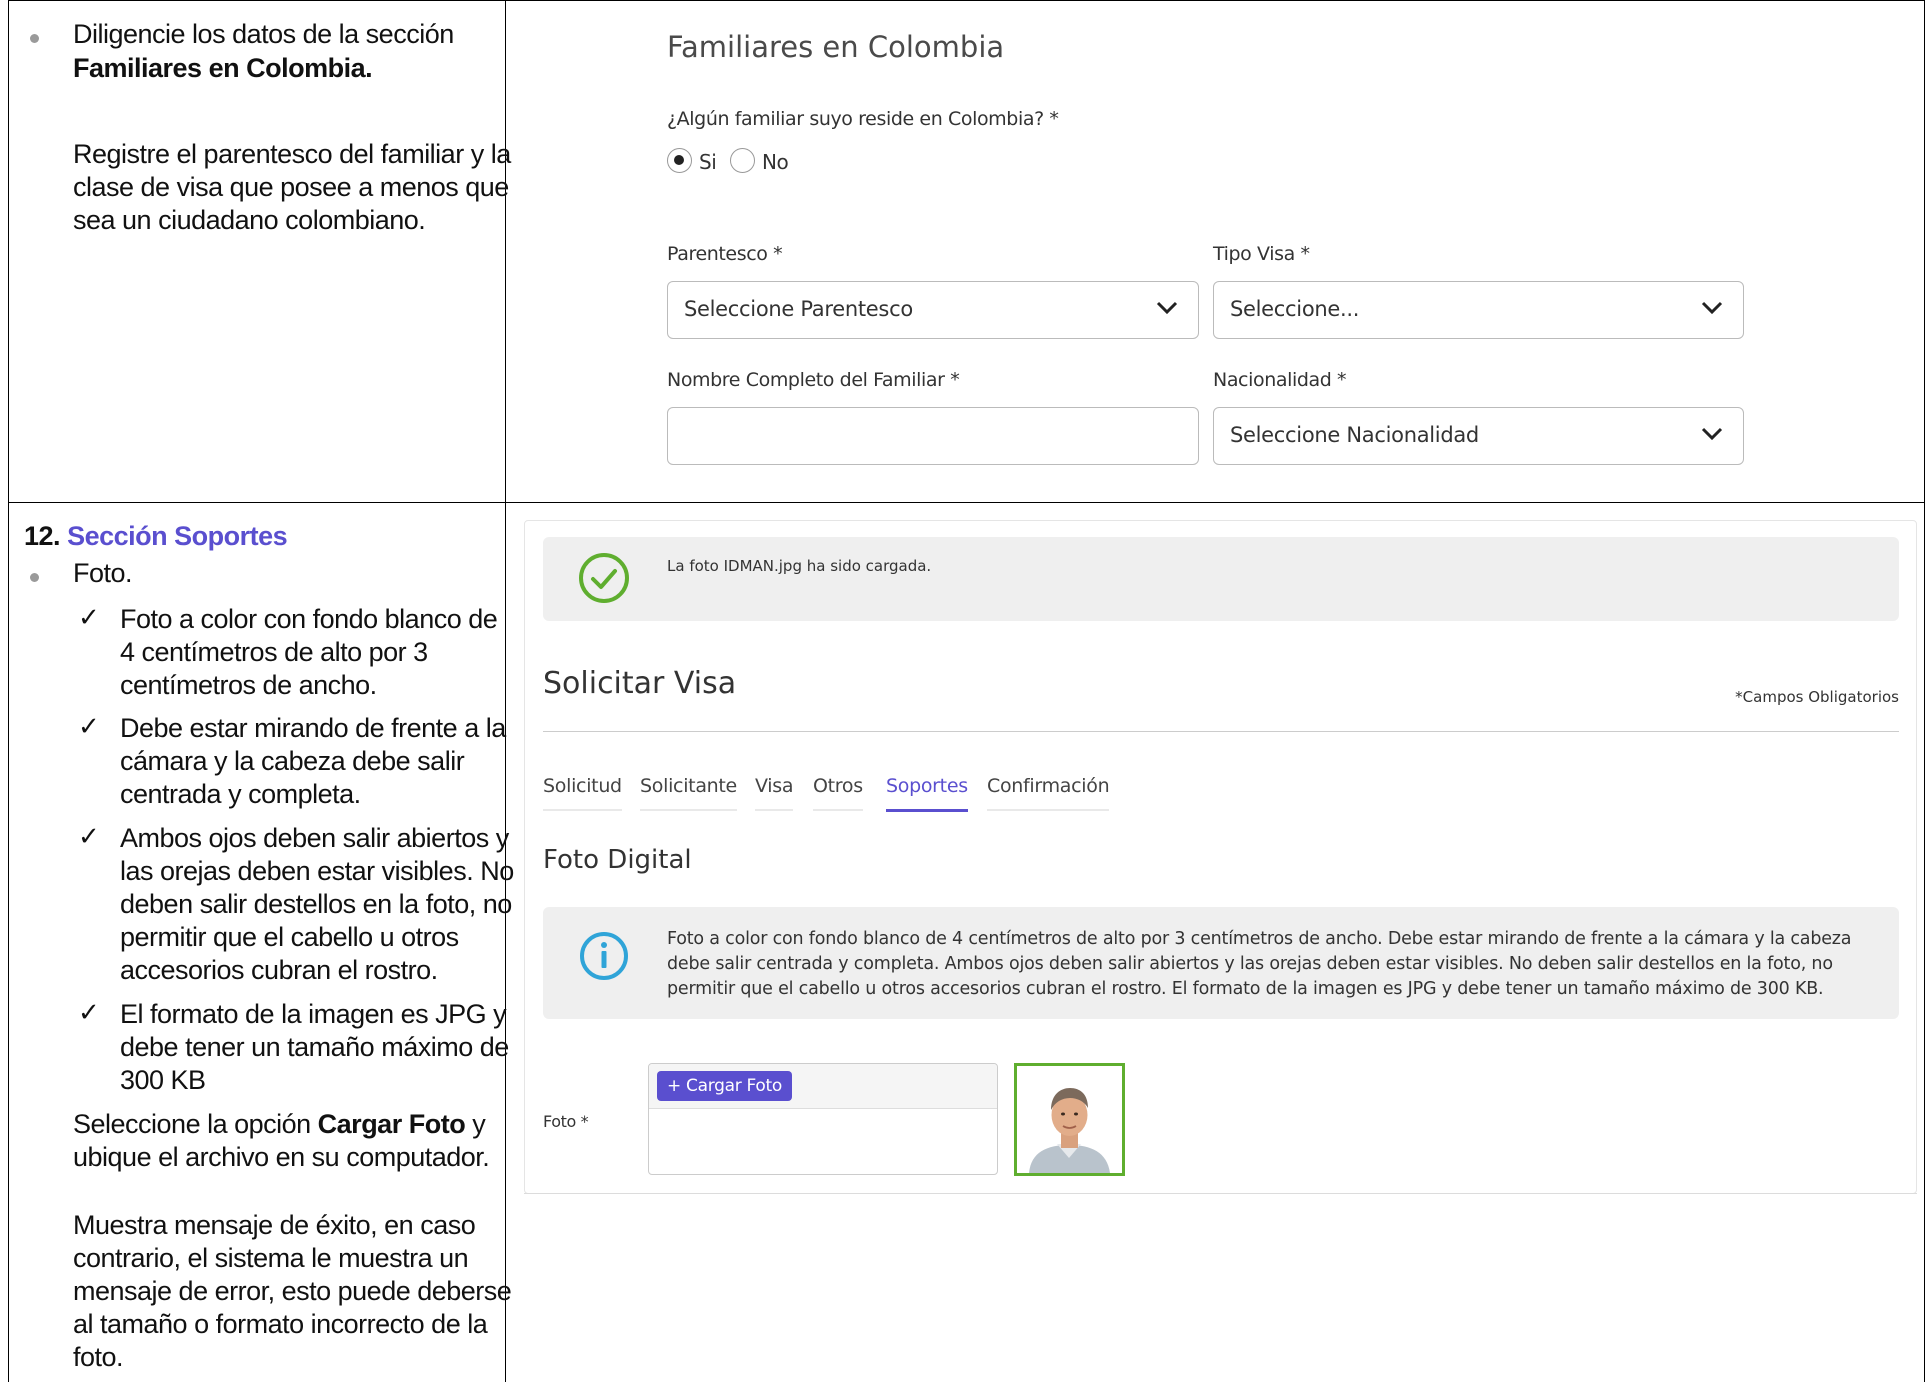  What do you see at coordinates (798, 309) in the screenshot?
I see `parentesco-value: Seleccione Parentesco` at bounding box center [798, 309].